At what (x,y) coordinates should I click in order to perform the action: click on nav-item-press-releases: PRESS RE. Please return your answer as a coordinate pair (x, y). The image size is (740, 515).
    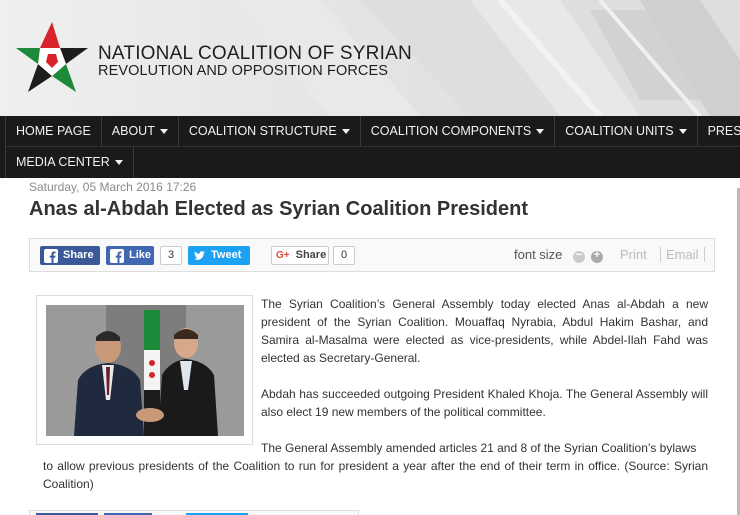
    Looking at the image, I should click on (719, 131).